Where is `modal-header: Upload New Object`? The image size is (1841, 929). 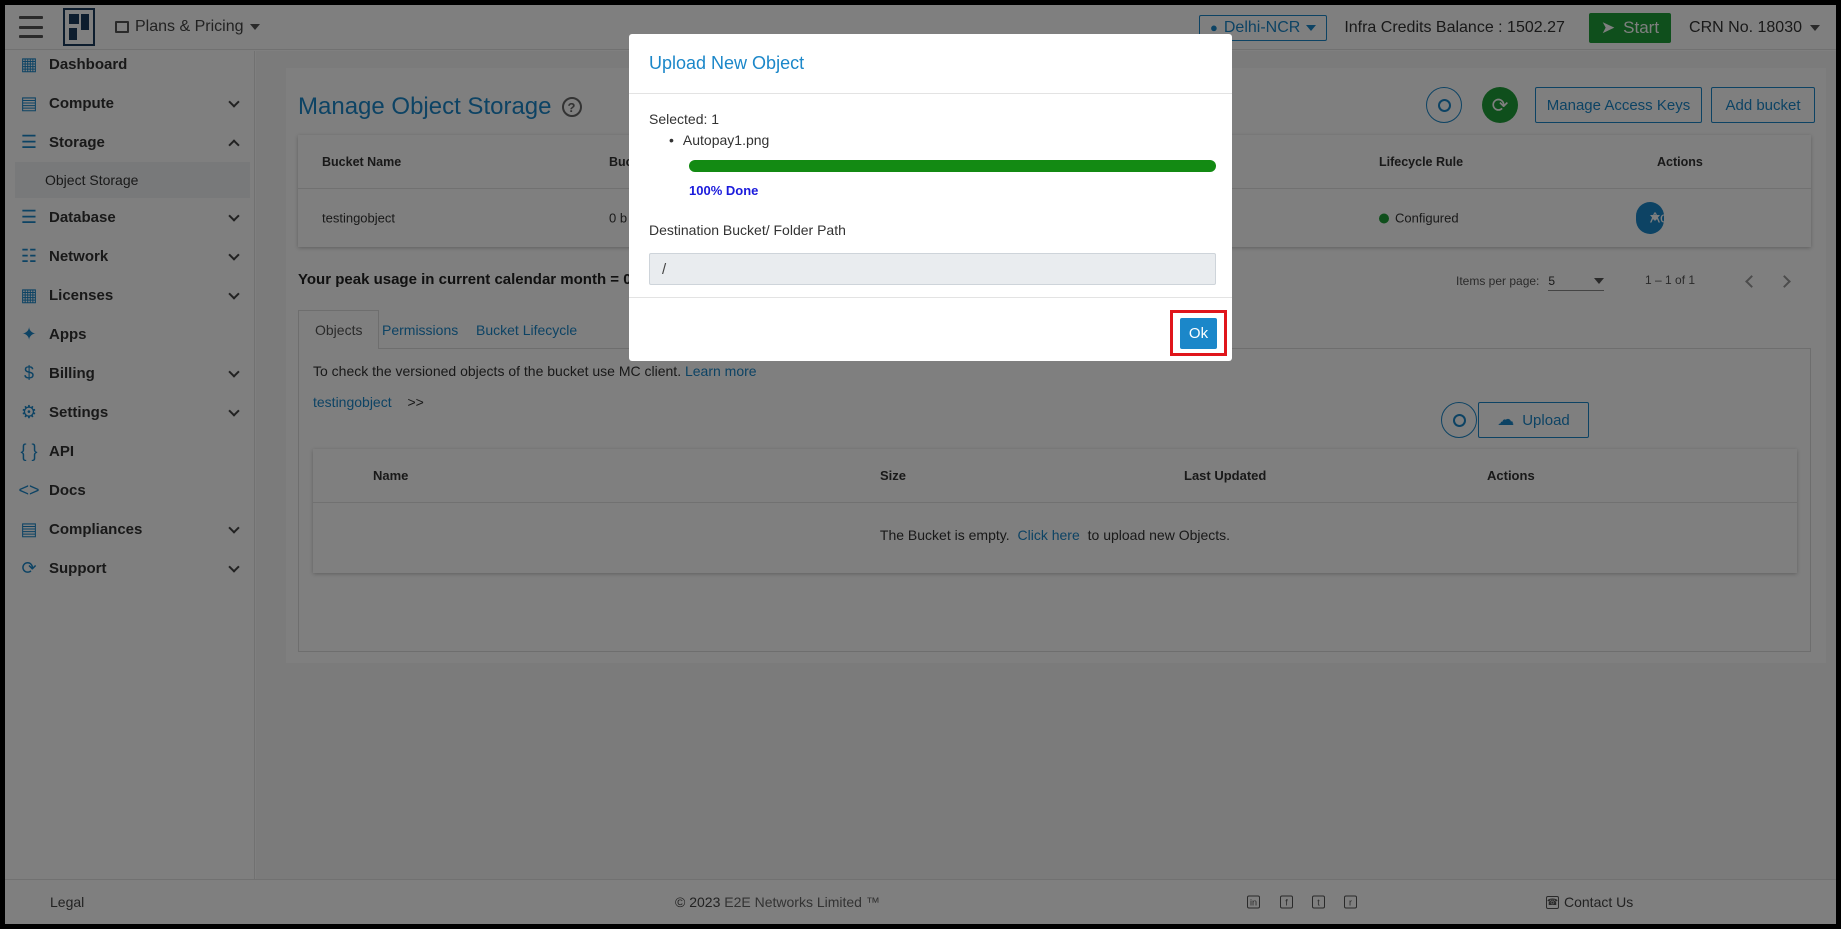 modal-header: Upload New Object is located at coordinates (930, 64).